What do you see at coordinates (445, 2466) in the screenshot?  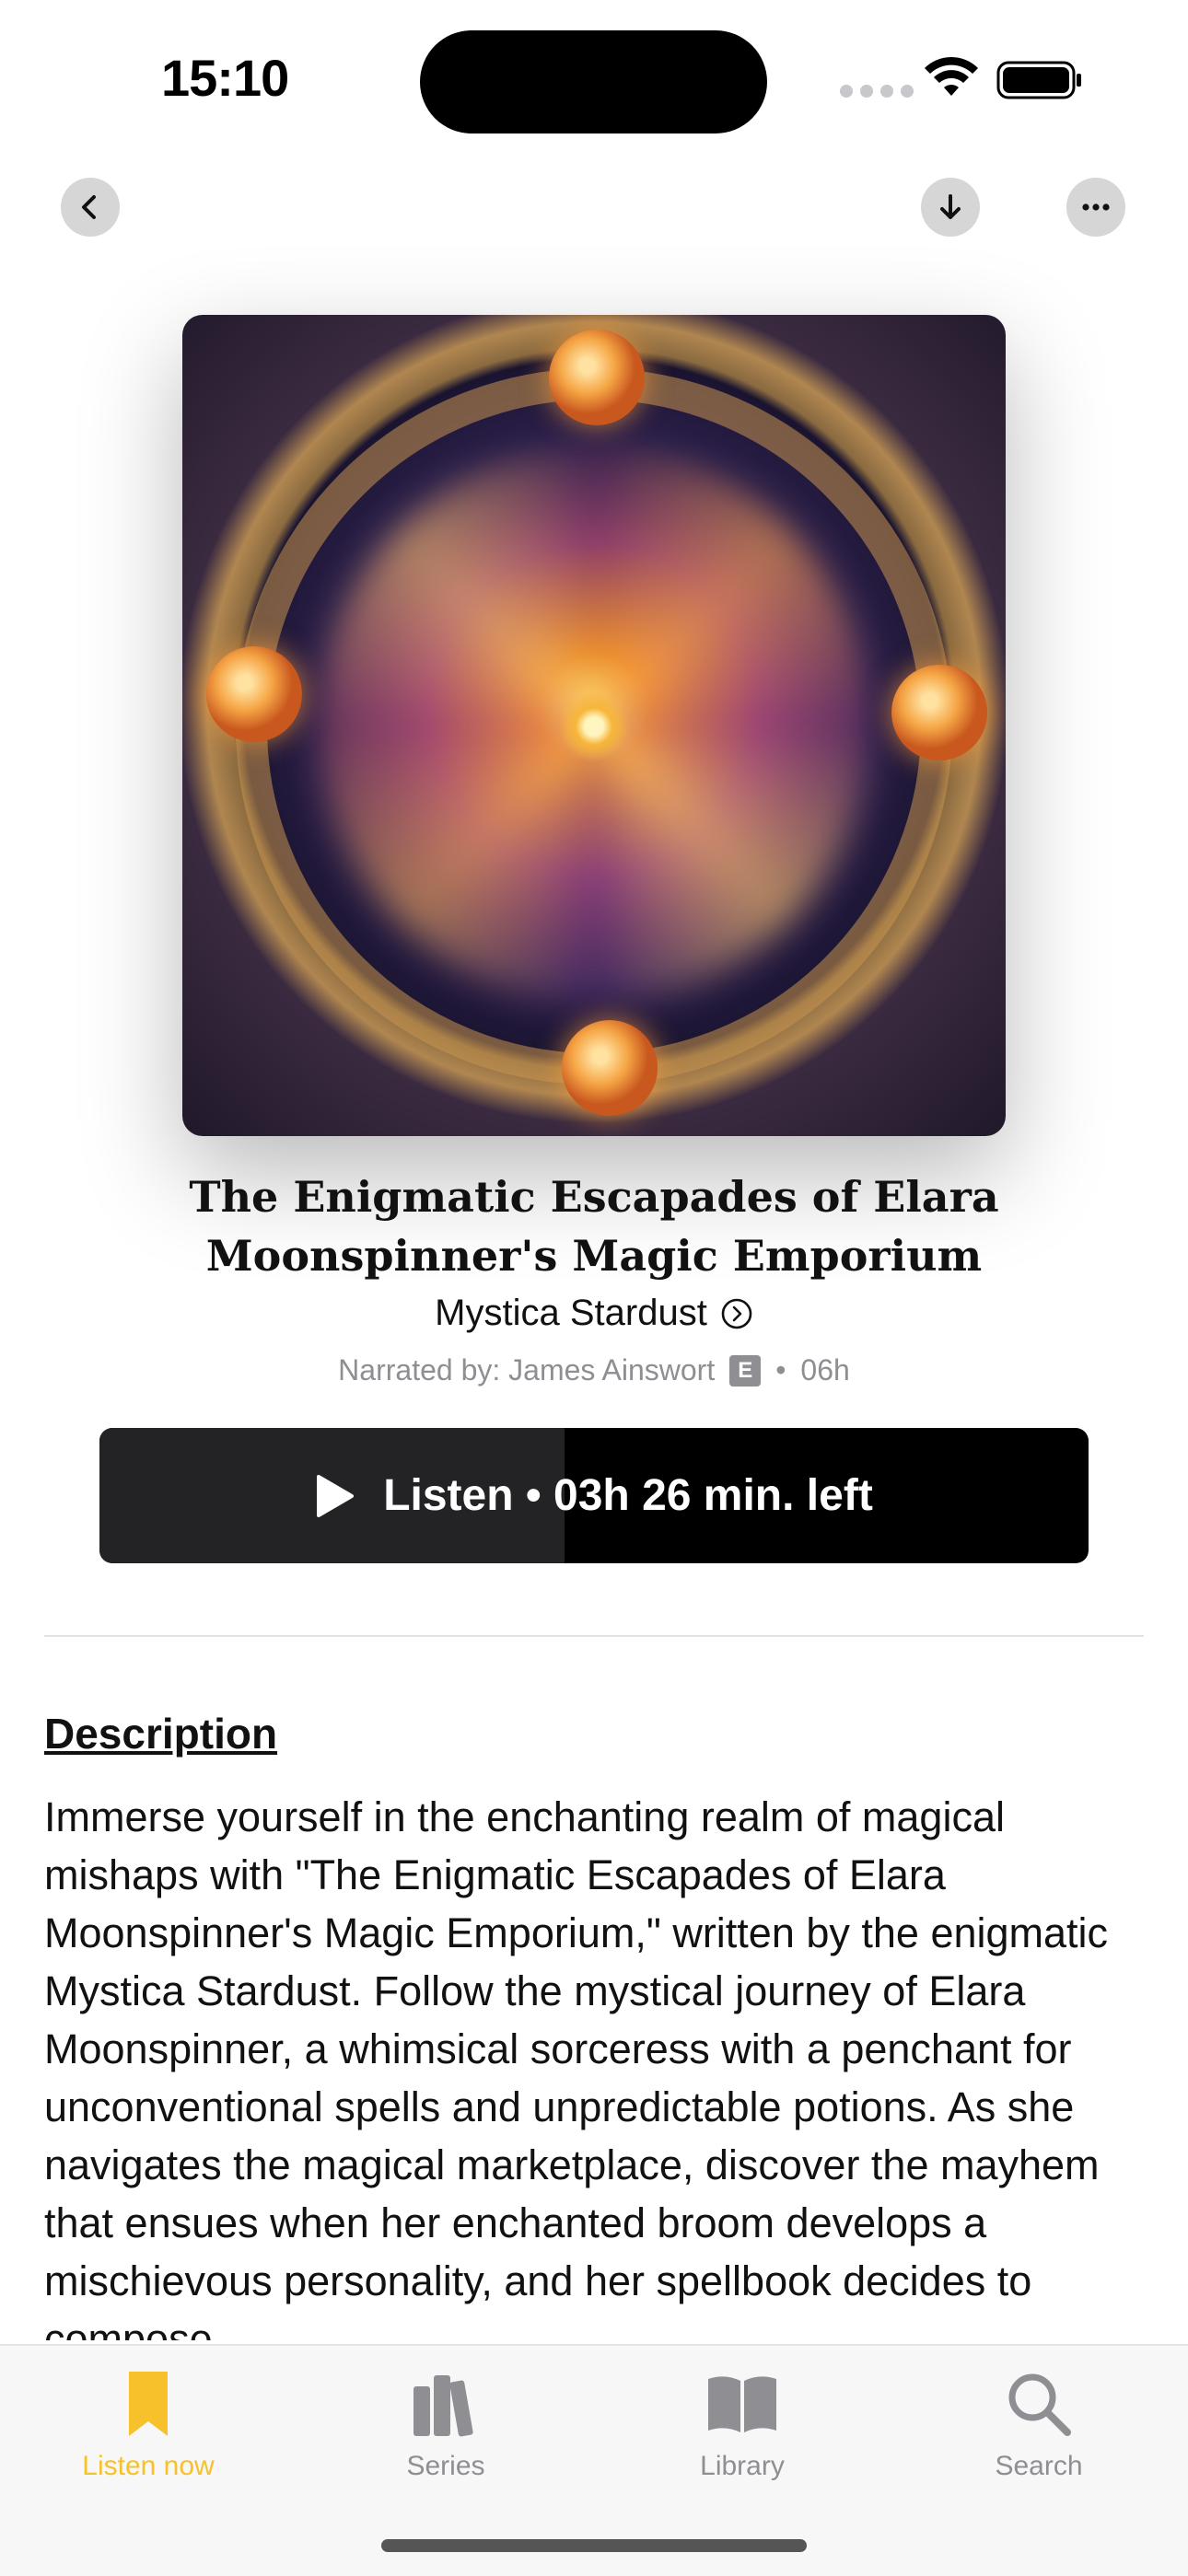 I see `tab-label: Series` at bounding box center [445, 2466].